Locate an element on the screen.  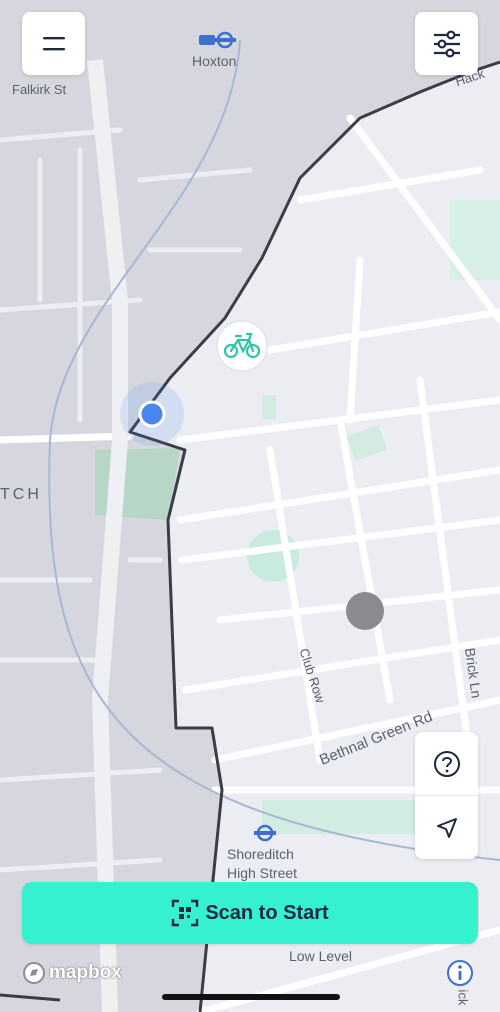
navigation-arrow-icon is located at coordinates (446, 827).